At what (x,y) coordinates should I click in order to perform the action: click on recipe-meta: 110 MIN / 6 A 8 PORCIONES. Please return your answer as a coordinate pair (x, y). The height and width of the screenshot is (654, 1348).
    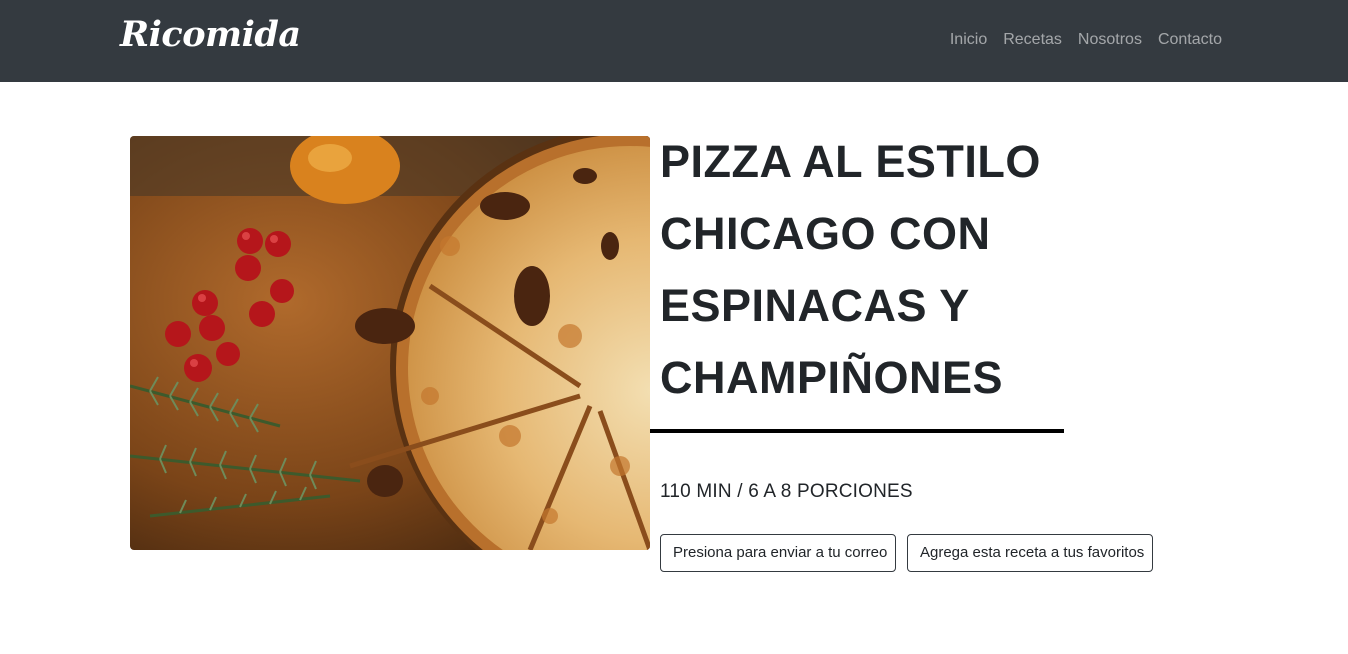
    Looking at the image, I should click on (786, 491).